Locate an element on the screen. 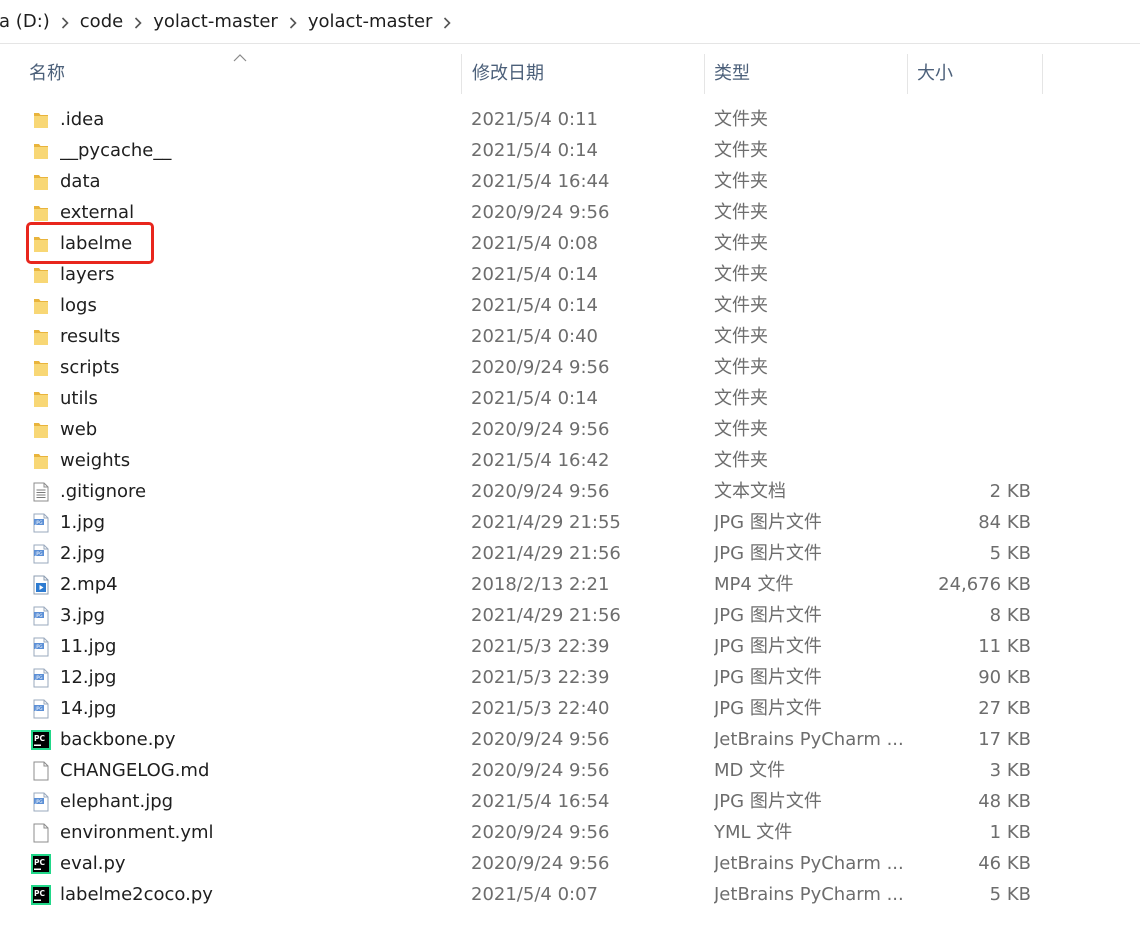  folder-row: external 2020/9/24 9:56 文件夹 is located at coordinates (570, 212).